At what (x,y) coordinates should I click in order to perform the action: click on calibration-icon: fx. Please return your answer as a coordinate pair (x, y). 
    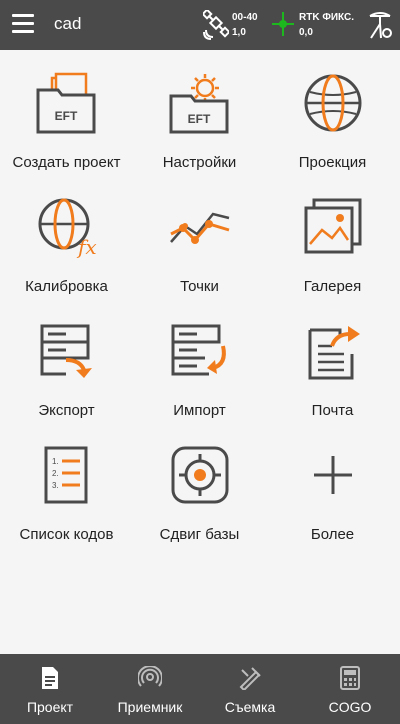
    Looking at the image, I should click on (67, 228).